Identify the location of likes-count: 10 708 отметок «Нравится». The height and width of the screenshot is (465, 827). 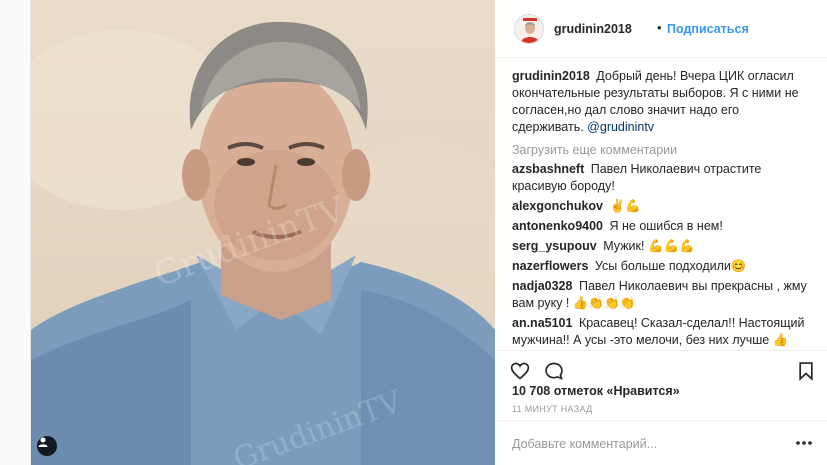
(596, 391).